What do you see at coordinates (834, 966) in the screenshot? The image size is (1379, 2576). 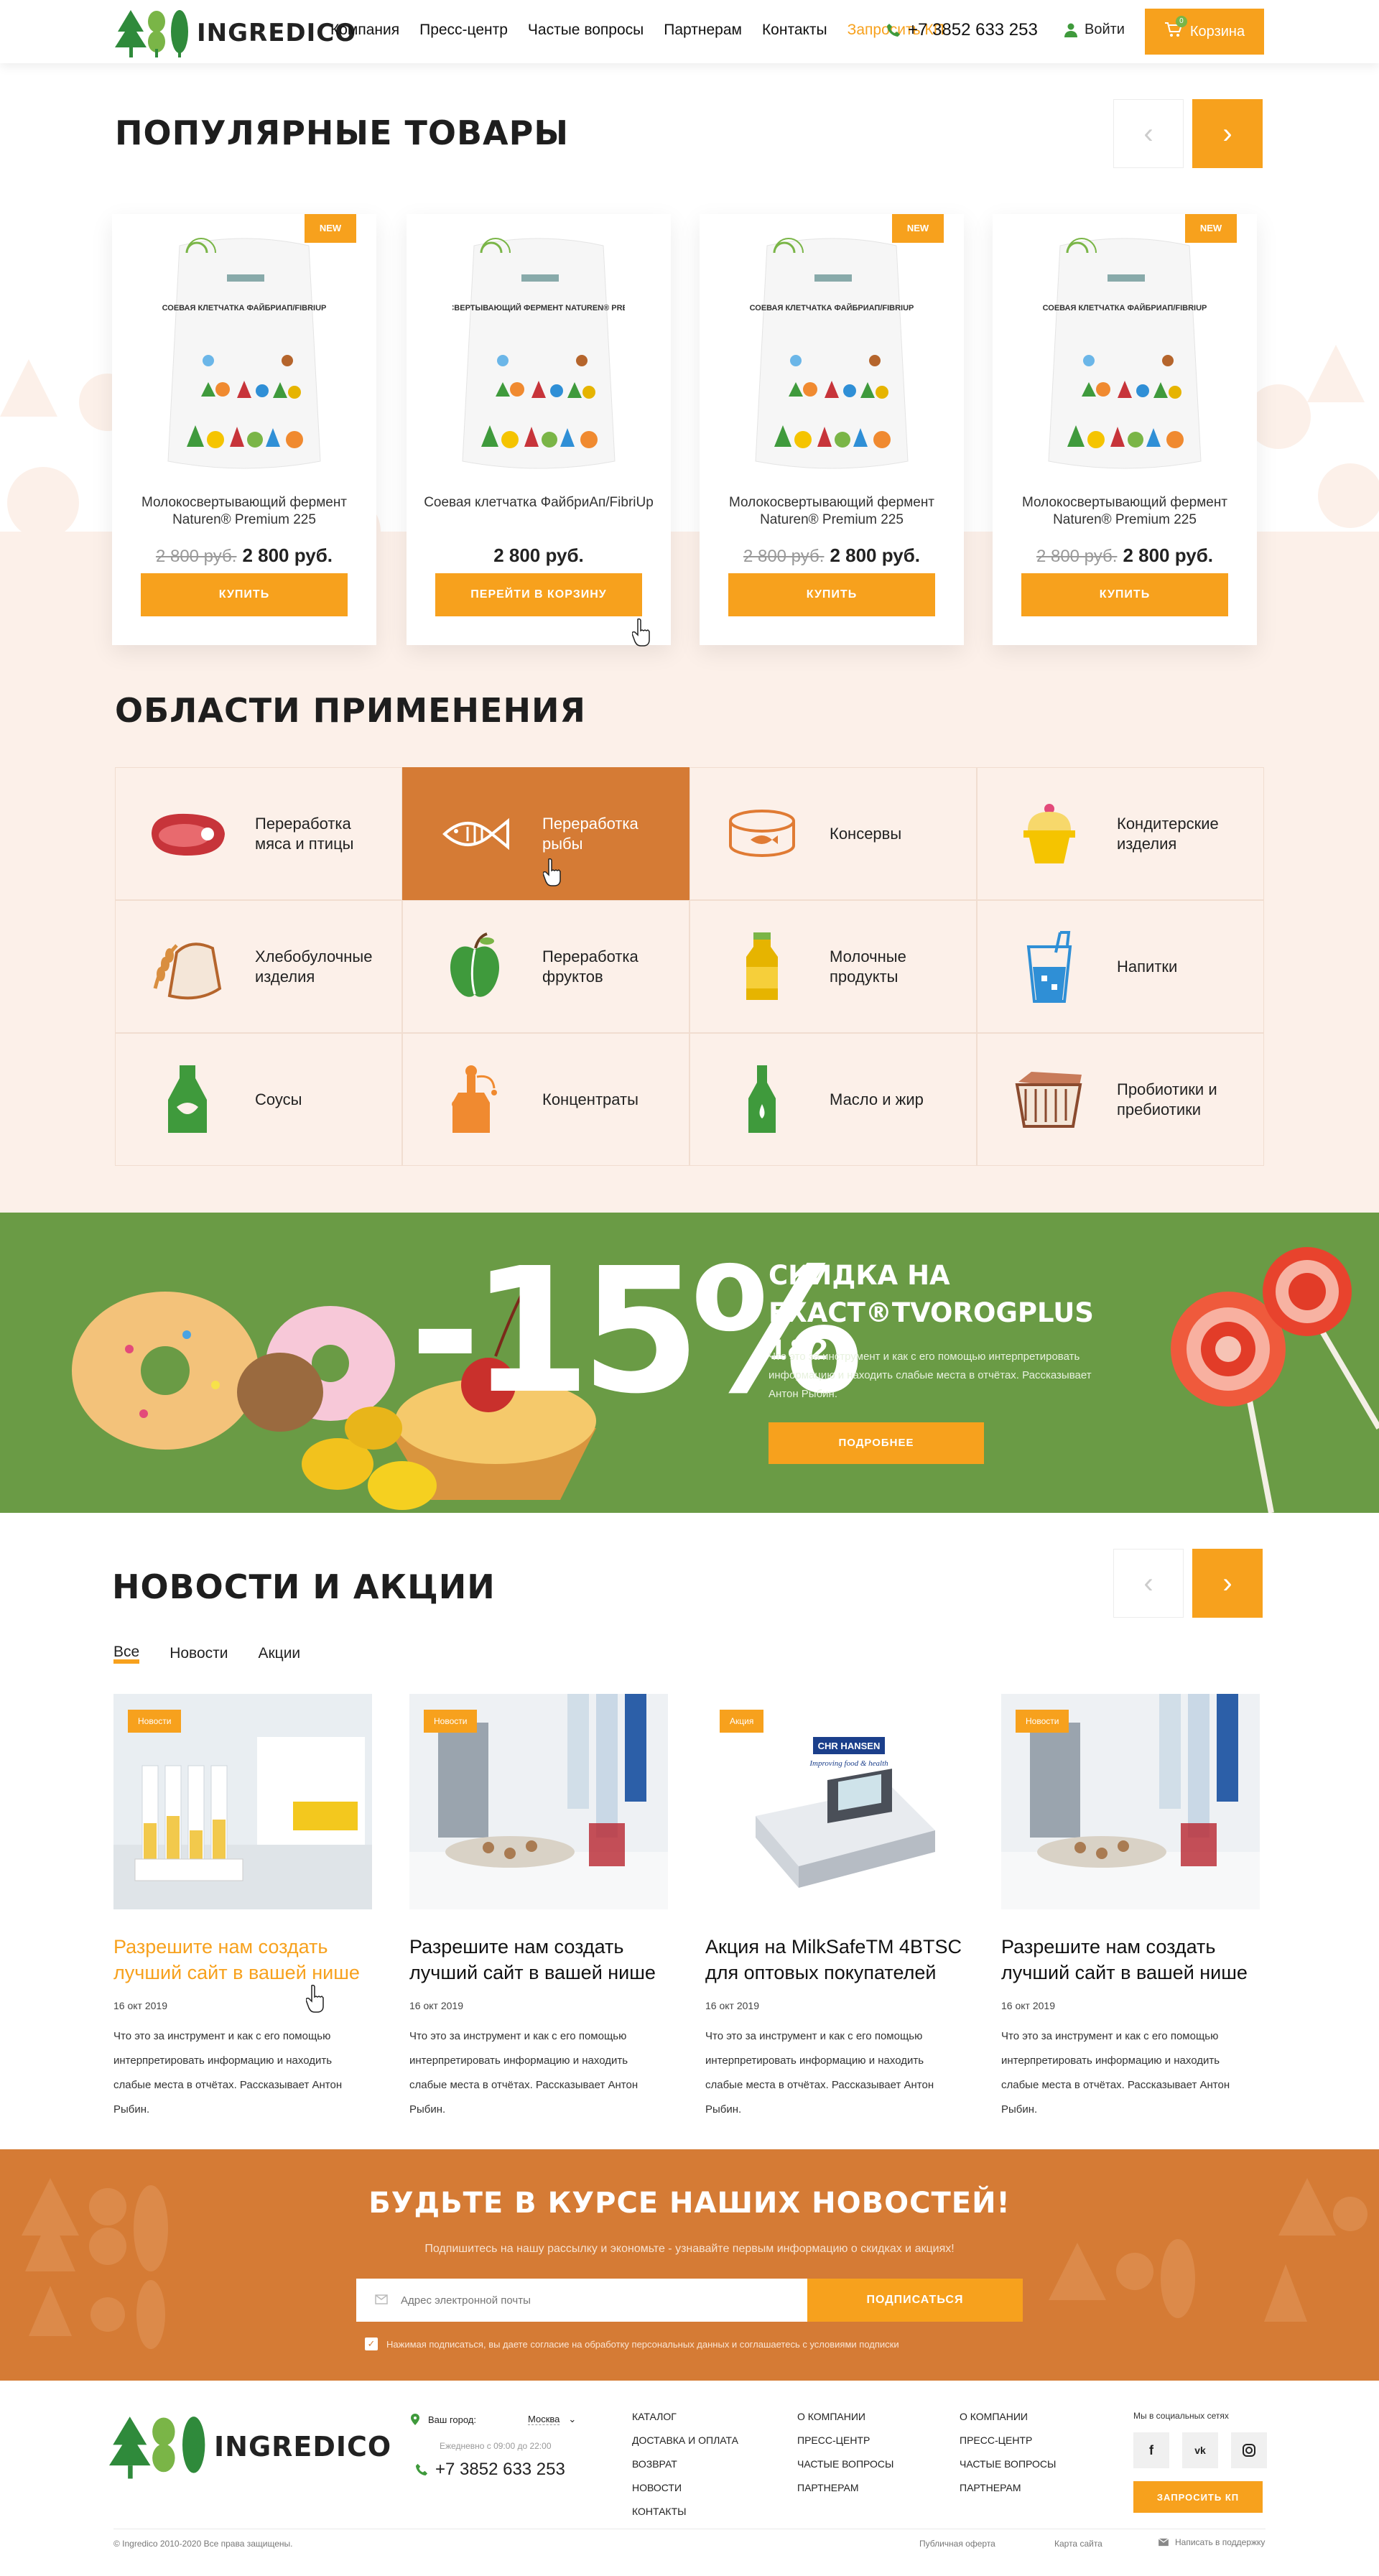 I see `area-item: Молочные продукты` at bounding box center [834, 966].